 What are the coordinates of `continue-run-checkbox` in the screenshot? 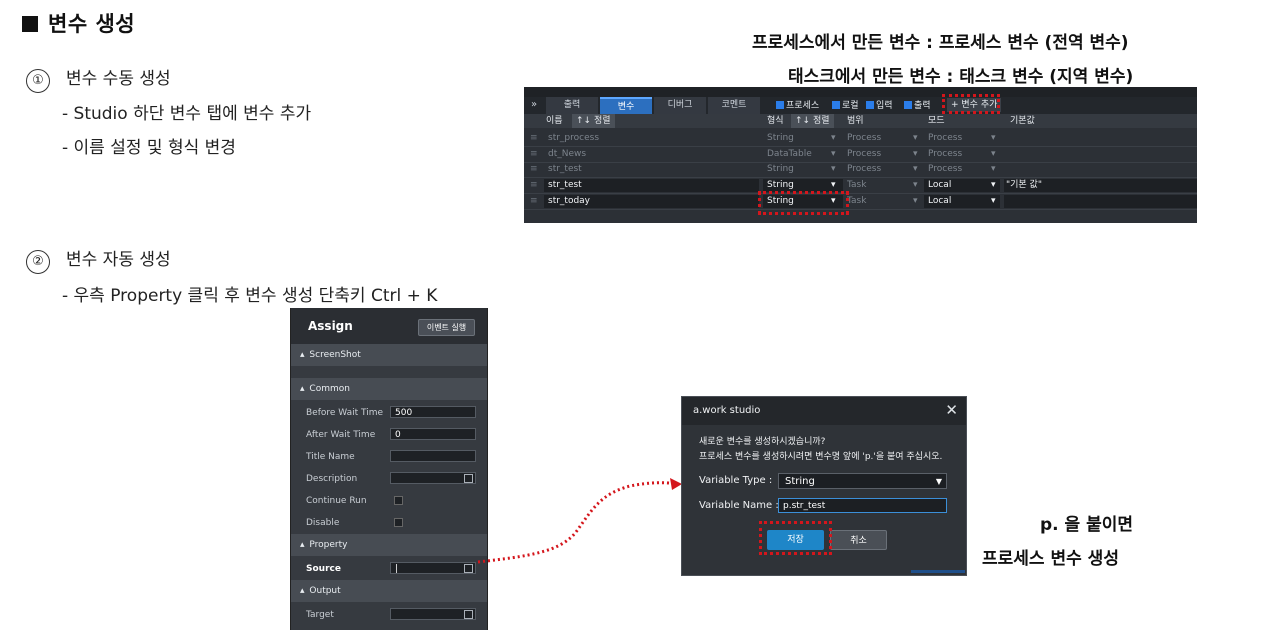 It's located at (398, 500).